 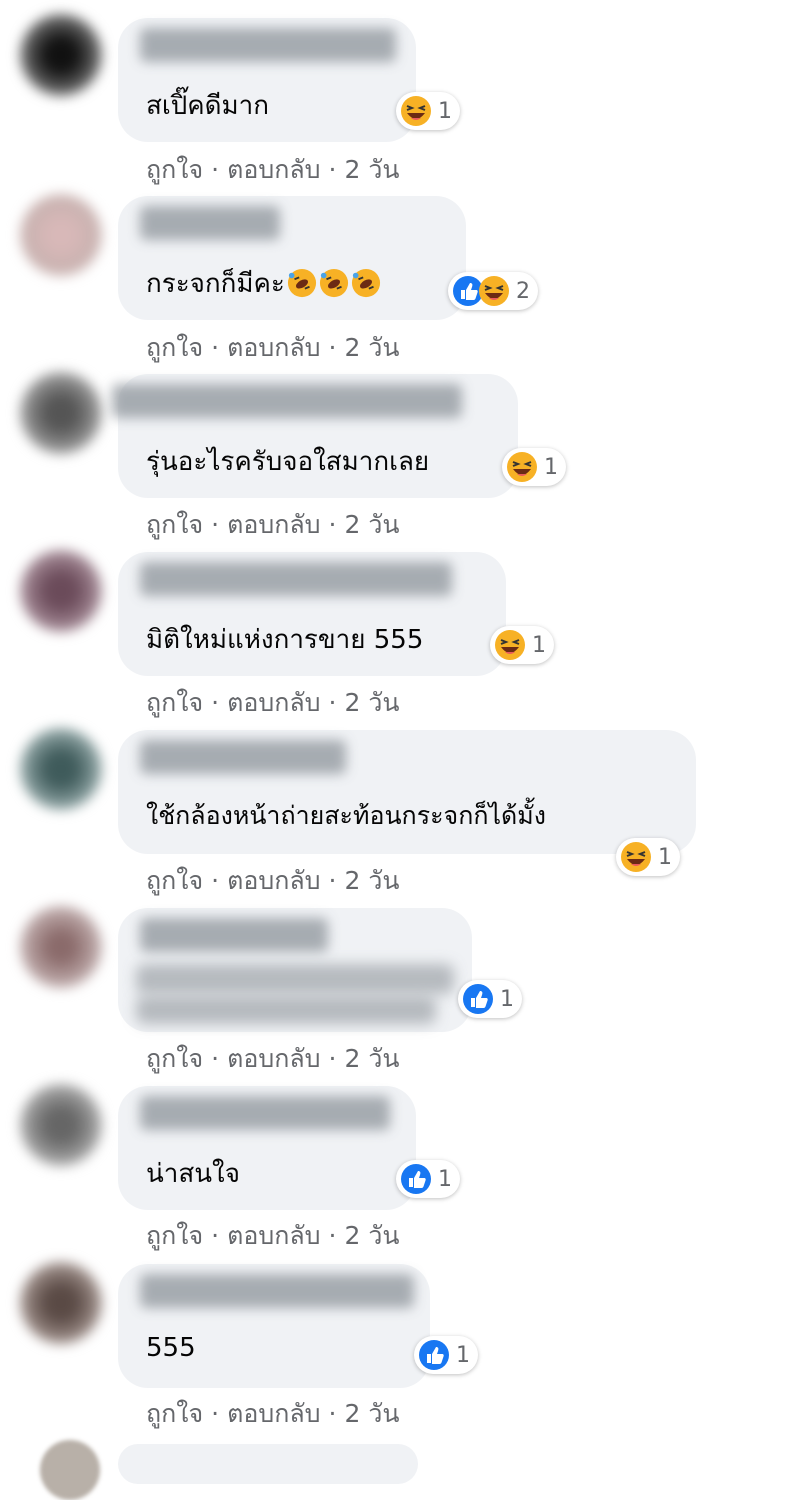 What do you see at coordinates (267, 1148) in the screenshot?
I see `comment-bubble: น่าสนใจ` at bounding box center [267, 1148].